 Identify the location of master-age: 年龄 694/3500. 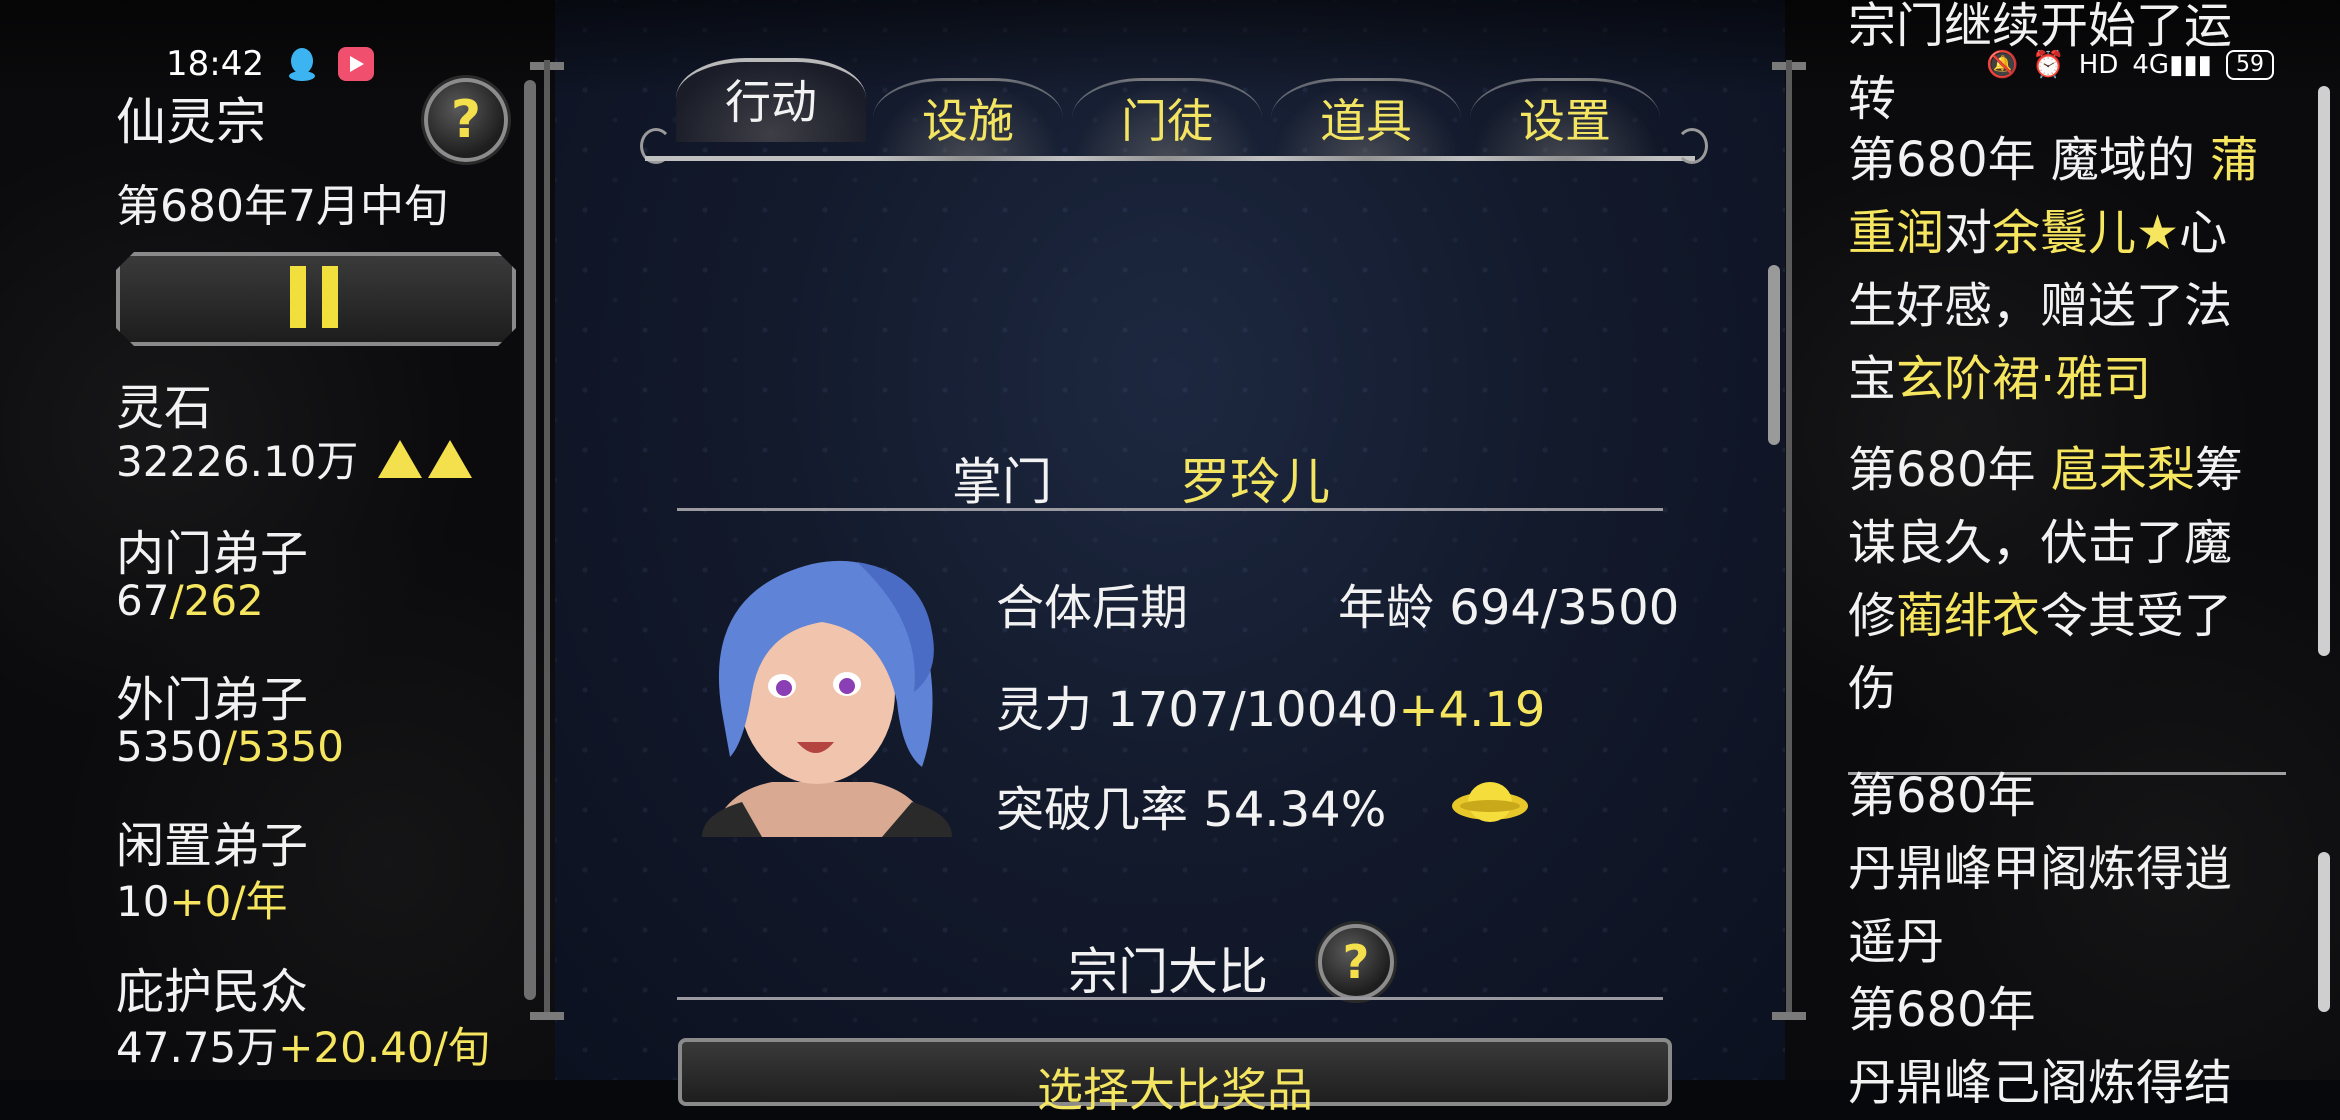
(1509, 608).